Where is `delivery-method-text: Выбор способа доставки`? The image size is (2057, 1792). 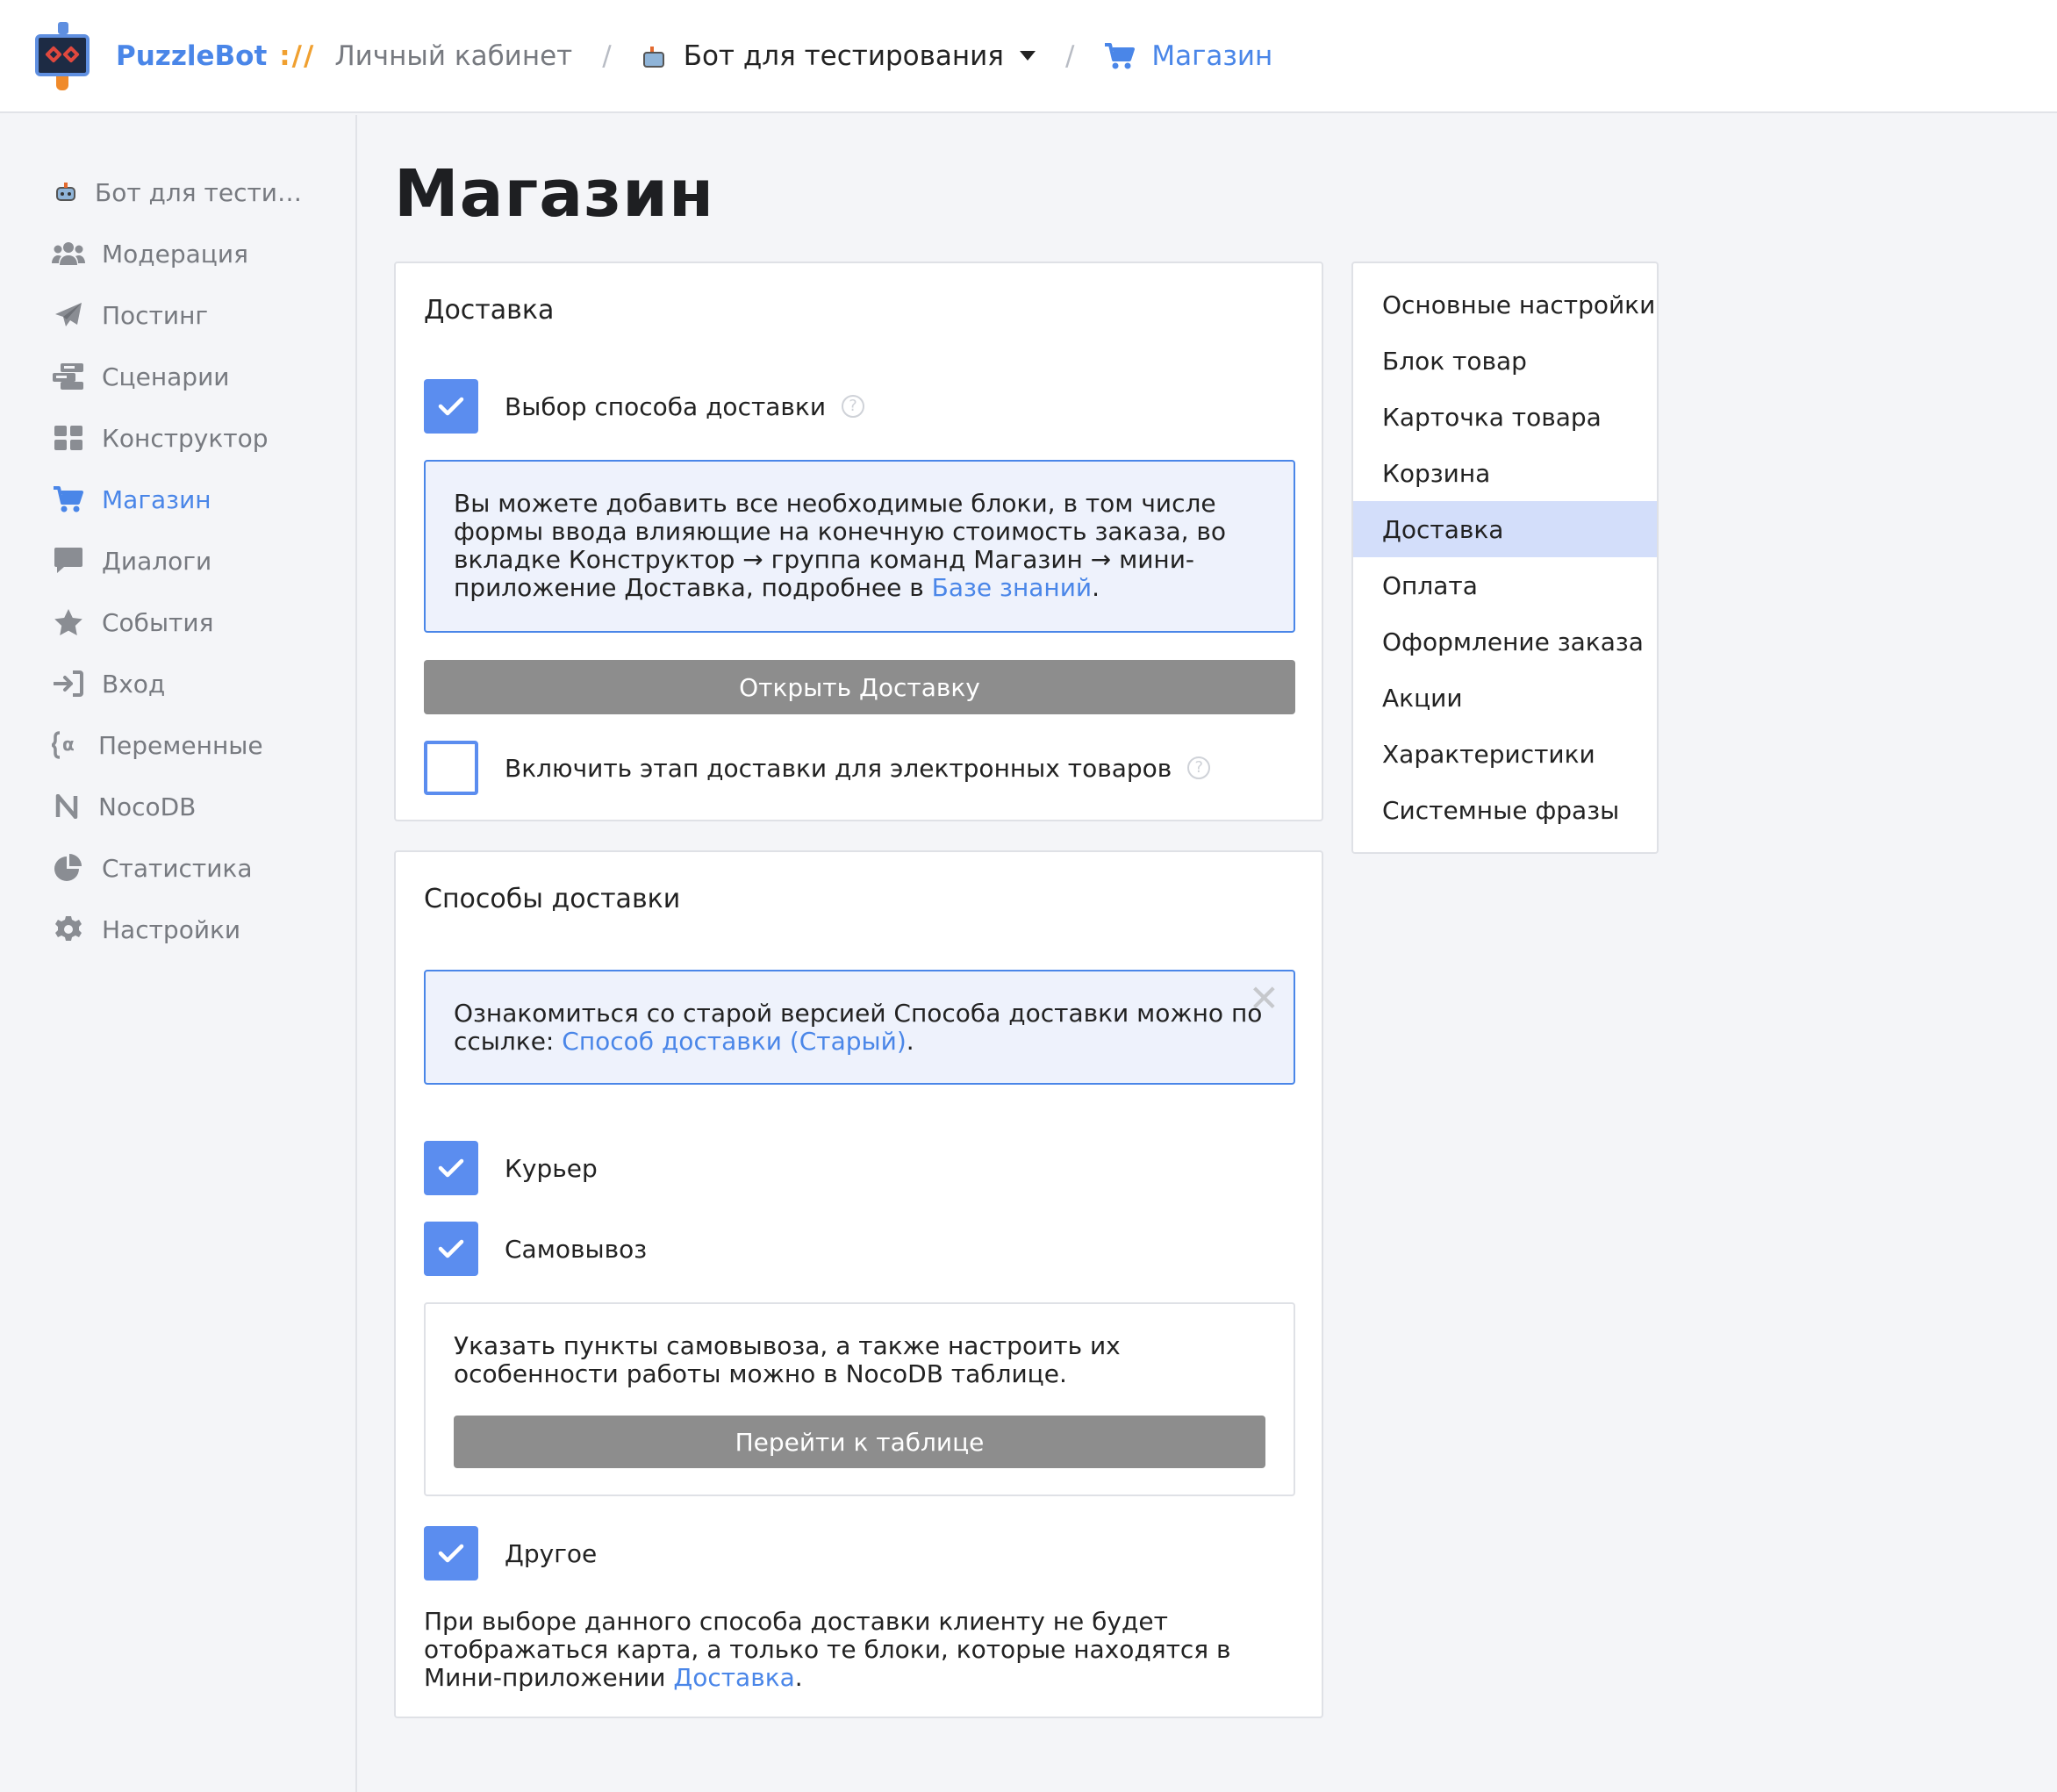
delivery-method-text: Выбор способа доставки is located at coordinates (666, 406).